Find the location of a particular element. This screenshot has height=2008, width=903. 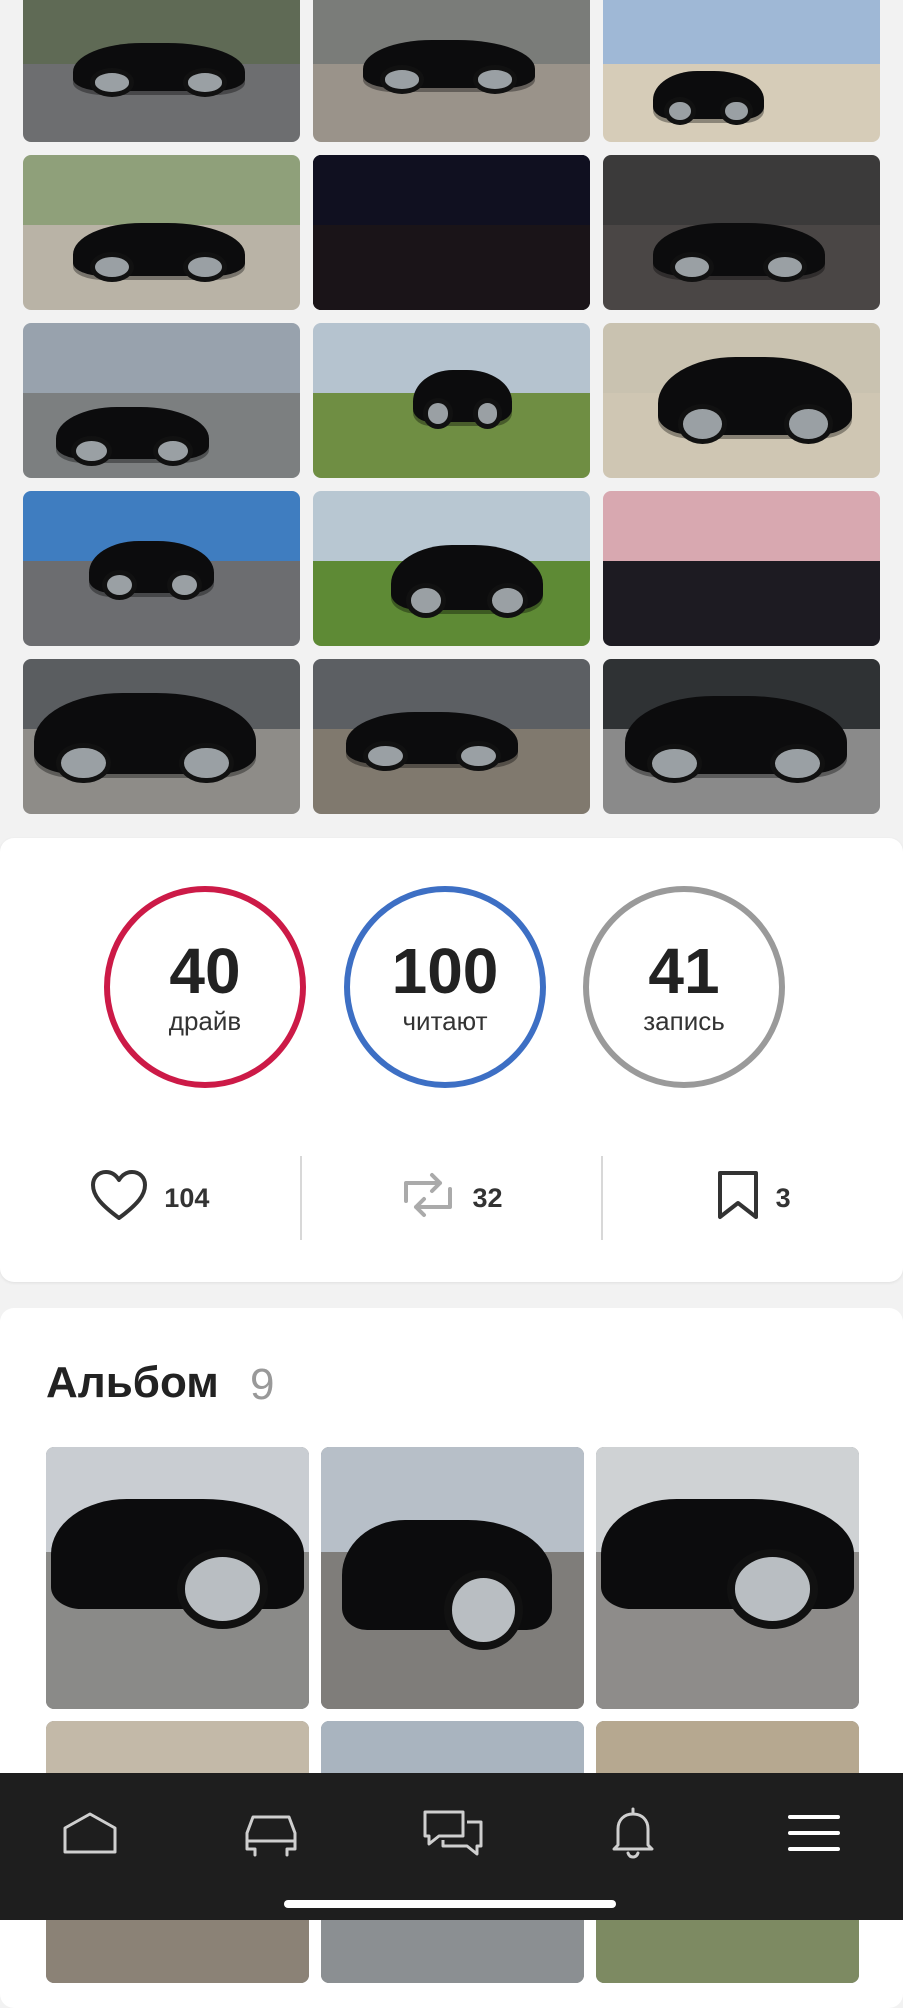

repost-icon is located at coordinates (428, 1198).